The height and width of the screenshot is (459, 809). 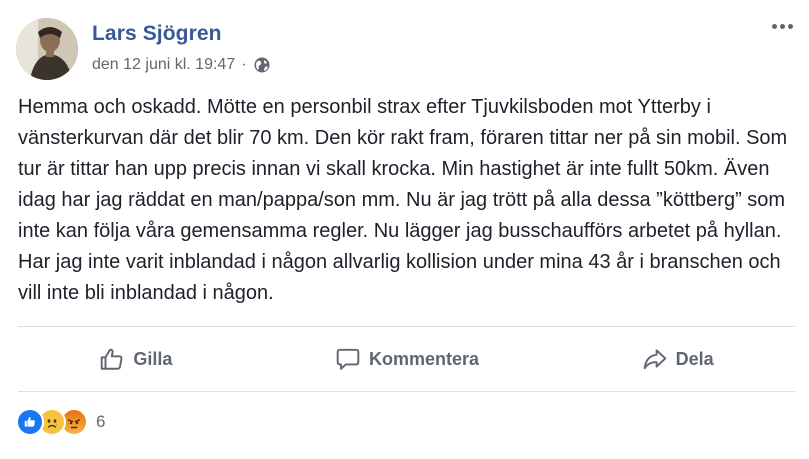 What do you see at coordinates (694, 358) in the screenshot?
I see `share-label: Dela` at bounding box center [694, 358].